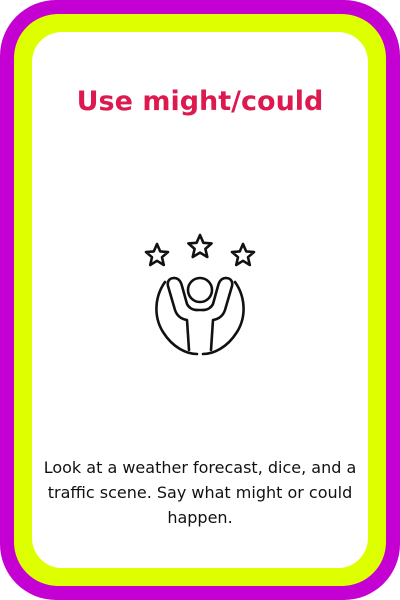 The height and width of the screenshot is (600, 400). What do you see at coordinates (200, 101) in the screenshot?
I see `card-title: Use might/could` at bounding box center [200, 101].